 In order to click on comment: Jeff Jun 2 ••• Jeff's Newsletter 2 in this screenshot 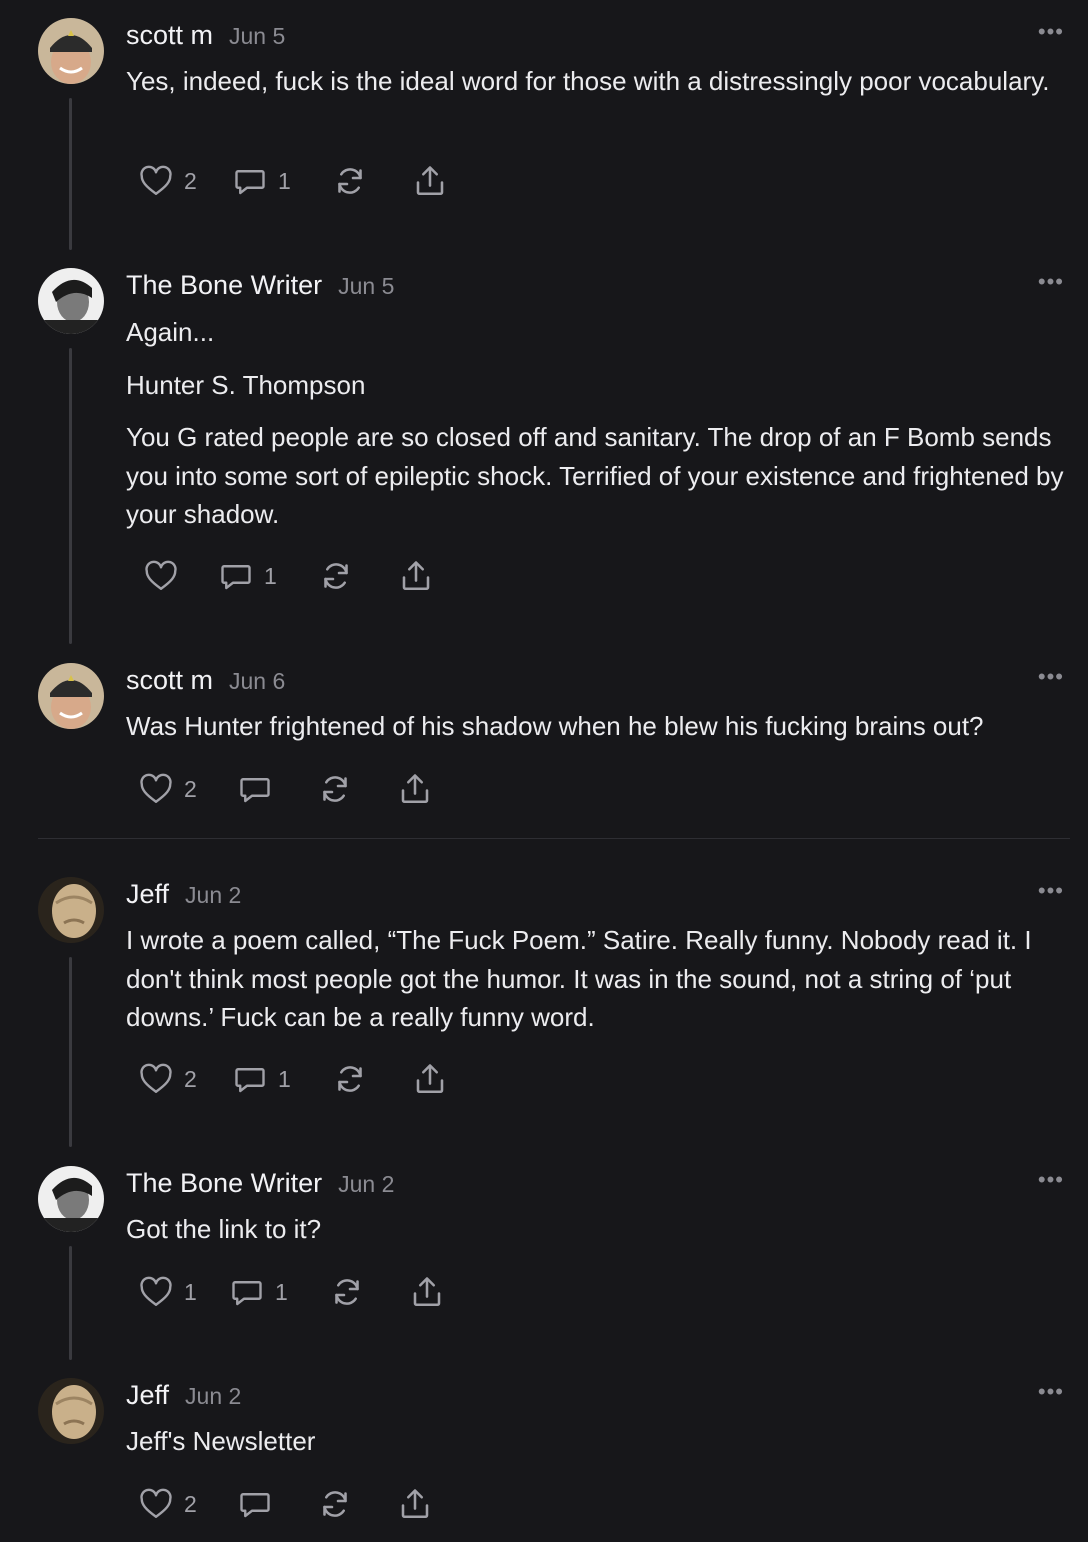, I will do `click(544, 1458)`.